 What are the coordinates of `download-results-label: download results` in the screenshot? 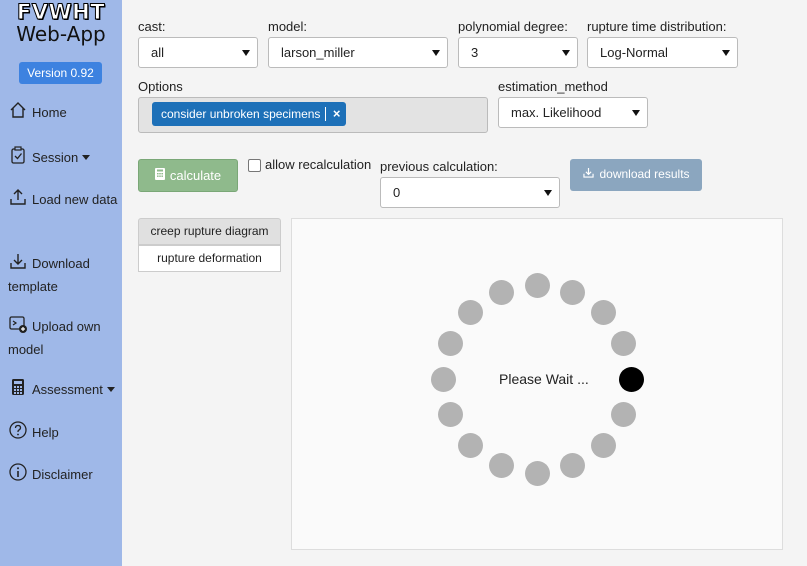 It's located at (644, 174).